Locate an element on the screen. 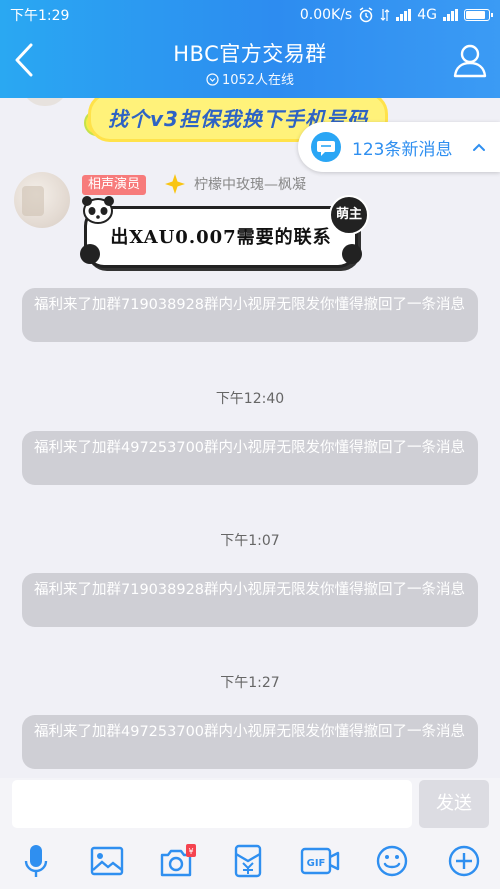 Image resolution: width=500 pixels, height=889 pixels. red-envelope-icon is located at coordinates (248, 861).